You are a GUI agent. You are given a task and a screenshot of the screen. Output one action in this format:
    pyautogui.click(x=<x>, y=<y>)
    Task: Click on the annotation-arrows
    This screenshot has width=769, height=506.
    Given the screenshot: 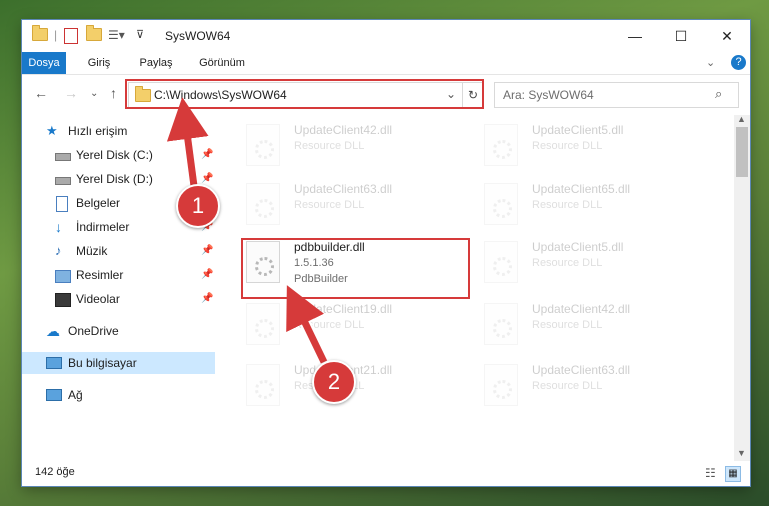 What is the action you would take?
    pyautogui.click(x=248, y=232)
    